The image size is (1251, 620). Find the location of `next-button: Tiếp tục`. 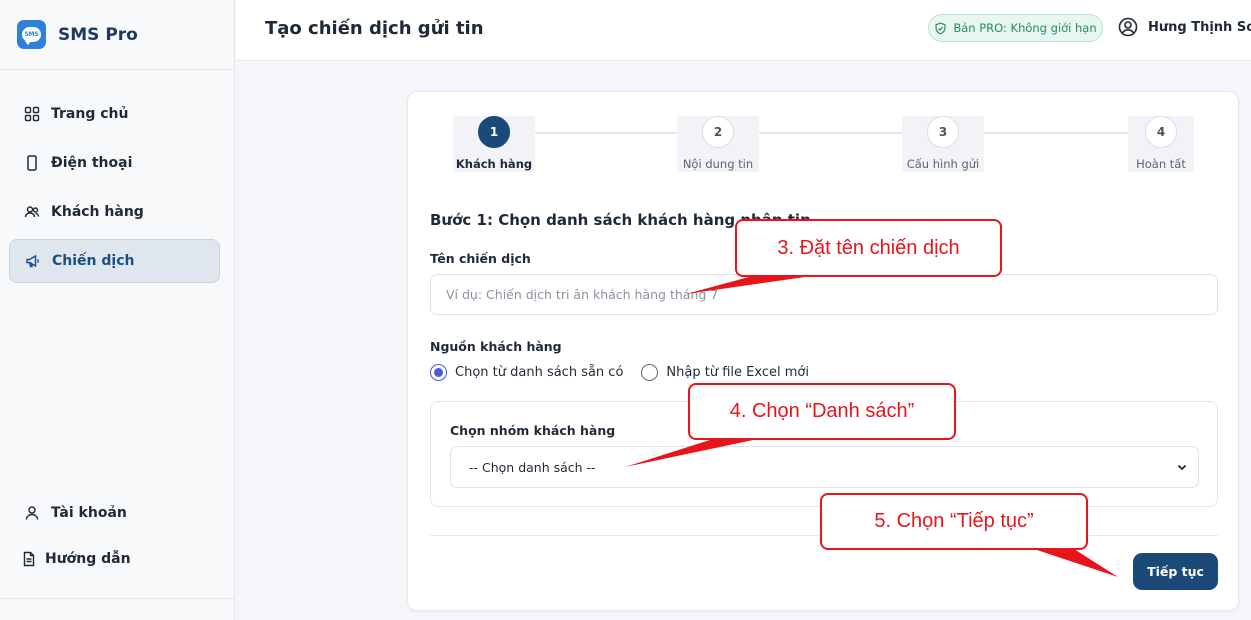

next-button: Tiếp tục is located at coordinates (1175, 571).